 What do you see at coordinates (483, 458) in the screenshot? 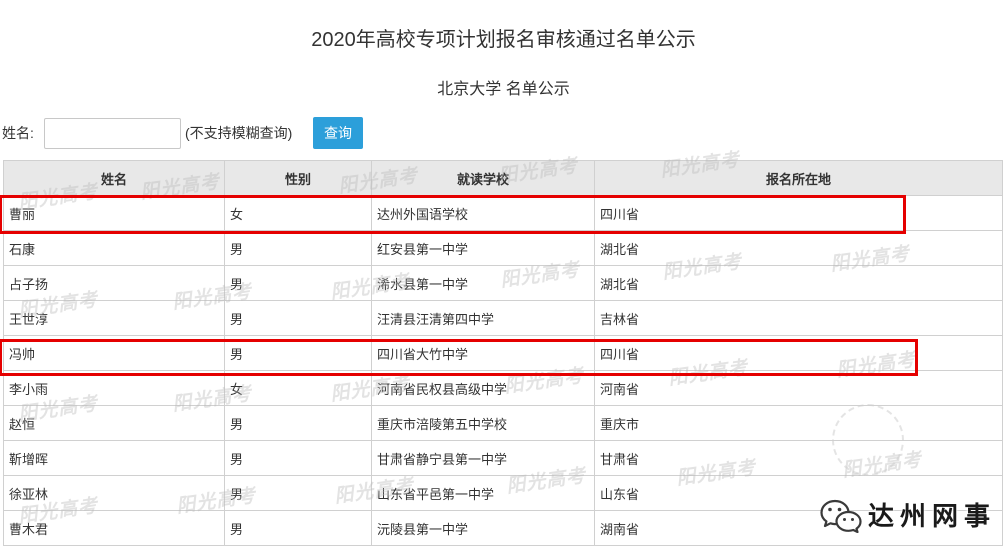
I see `cell-school: 甘肃省静宁县第一中学` at bounding box center [483, 458].